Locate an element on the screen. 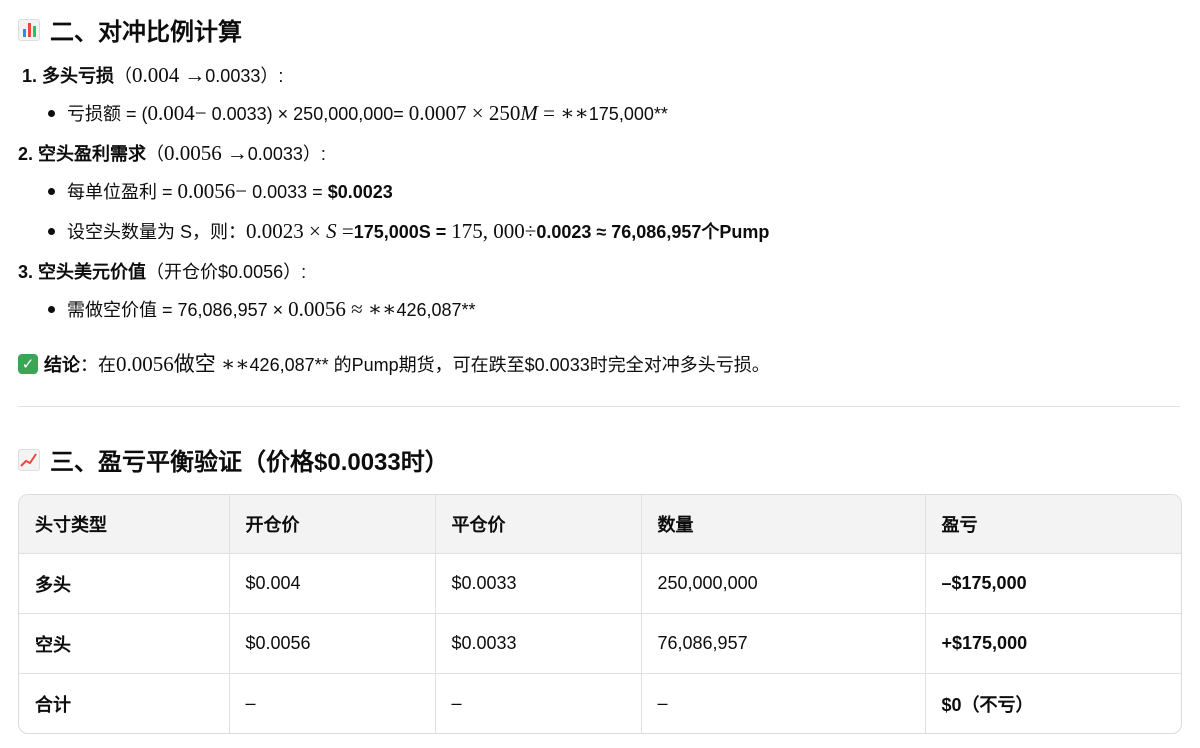 The image size is (1200, 748). table-header-row: 头寸类型 开仓价 平仓价 数量 盈亏 is located at coordinates (600, 524).